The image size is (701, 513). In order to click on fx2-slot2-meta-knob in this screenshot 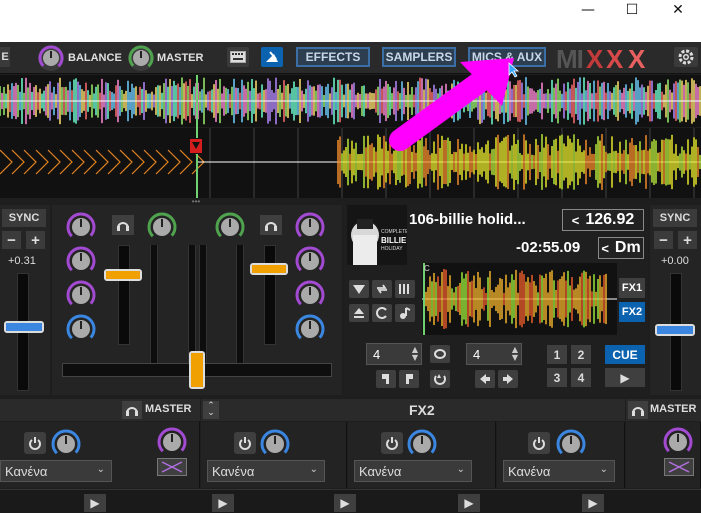, I will do `click(422, 444)`.